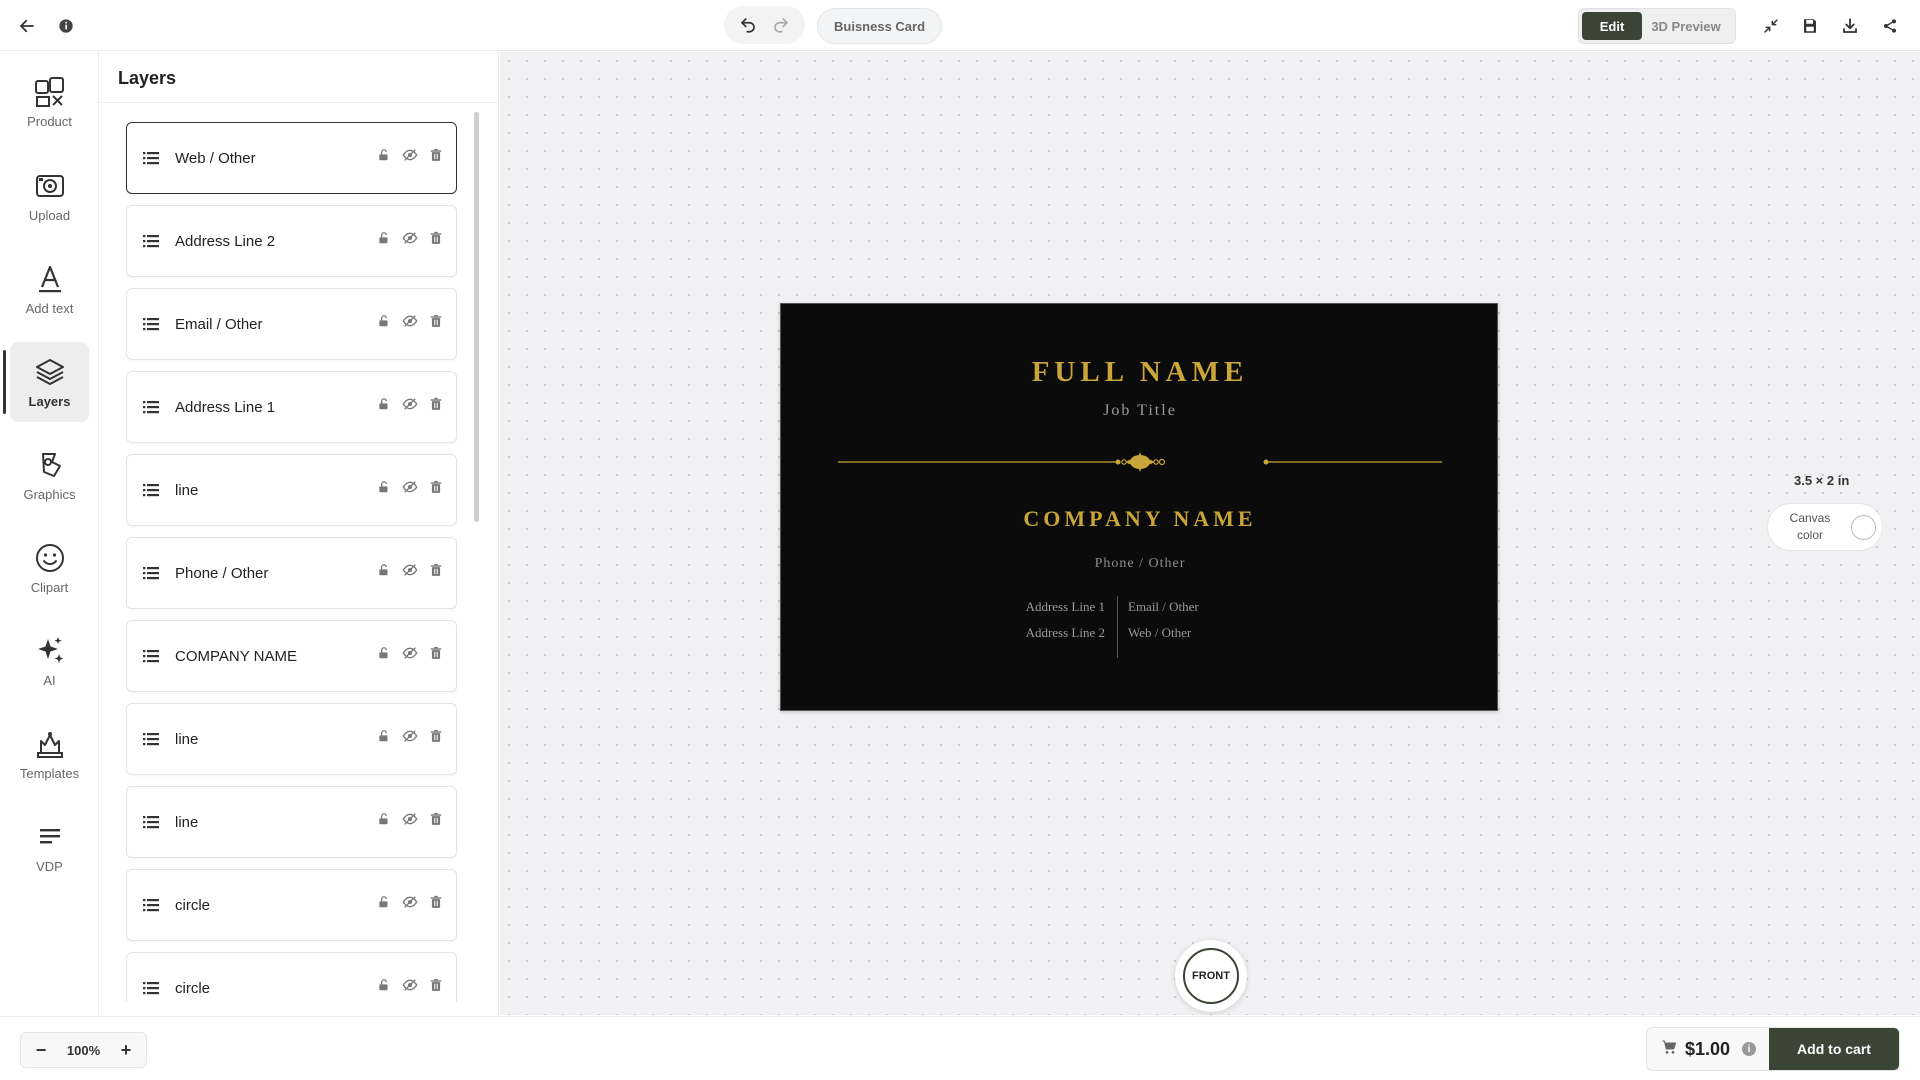  What do you see at coordinates (1140, 462) in the screenshot?
I see `ornament-divider` at bounding box center [1140, 462].